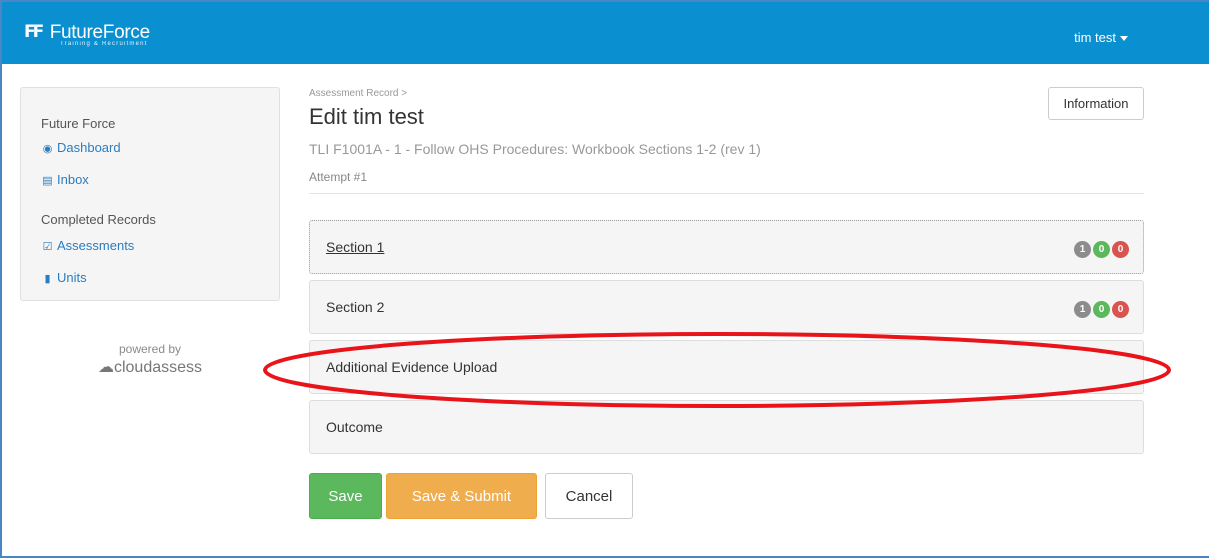 This screenshot has width=1209, height=558. I want to click on section-panel-outcome: Outcome, so click(726, 427).